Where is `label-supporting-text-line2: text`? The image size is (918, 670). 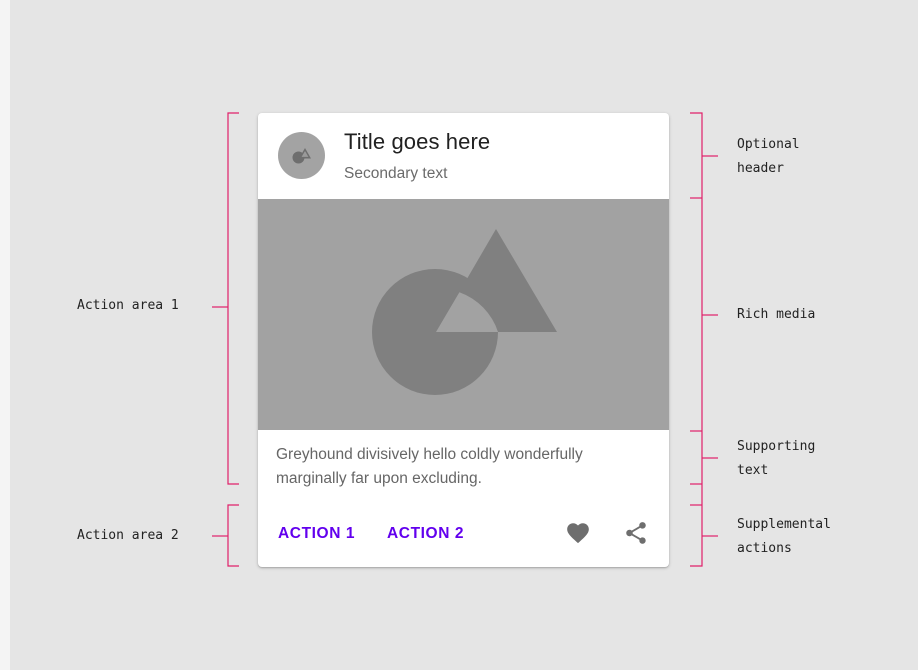 label-supporting-text-line2: text is located at coordinates (753, 470).